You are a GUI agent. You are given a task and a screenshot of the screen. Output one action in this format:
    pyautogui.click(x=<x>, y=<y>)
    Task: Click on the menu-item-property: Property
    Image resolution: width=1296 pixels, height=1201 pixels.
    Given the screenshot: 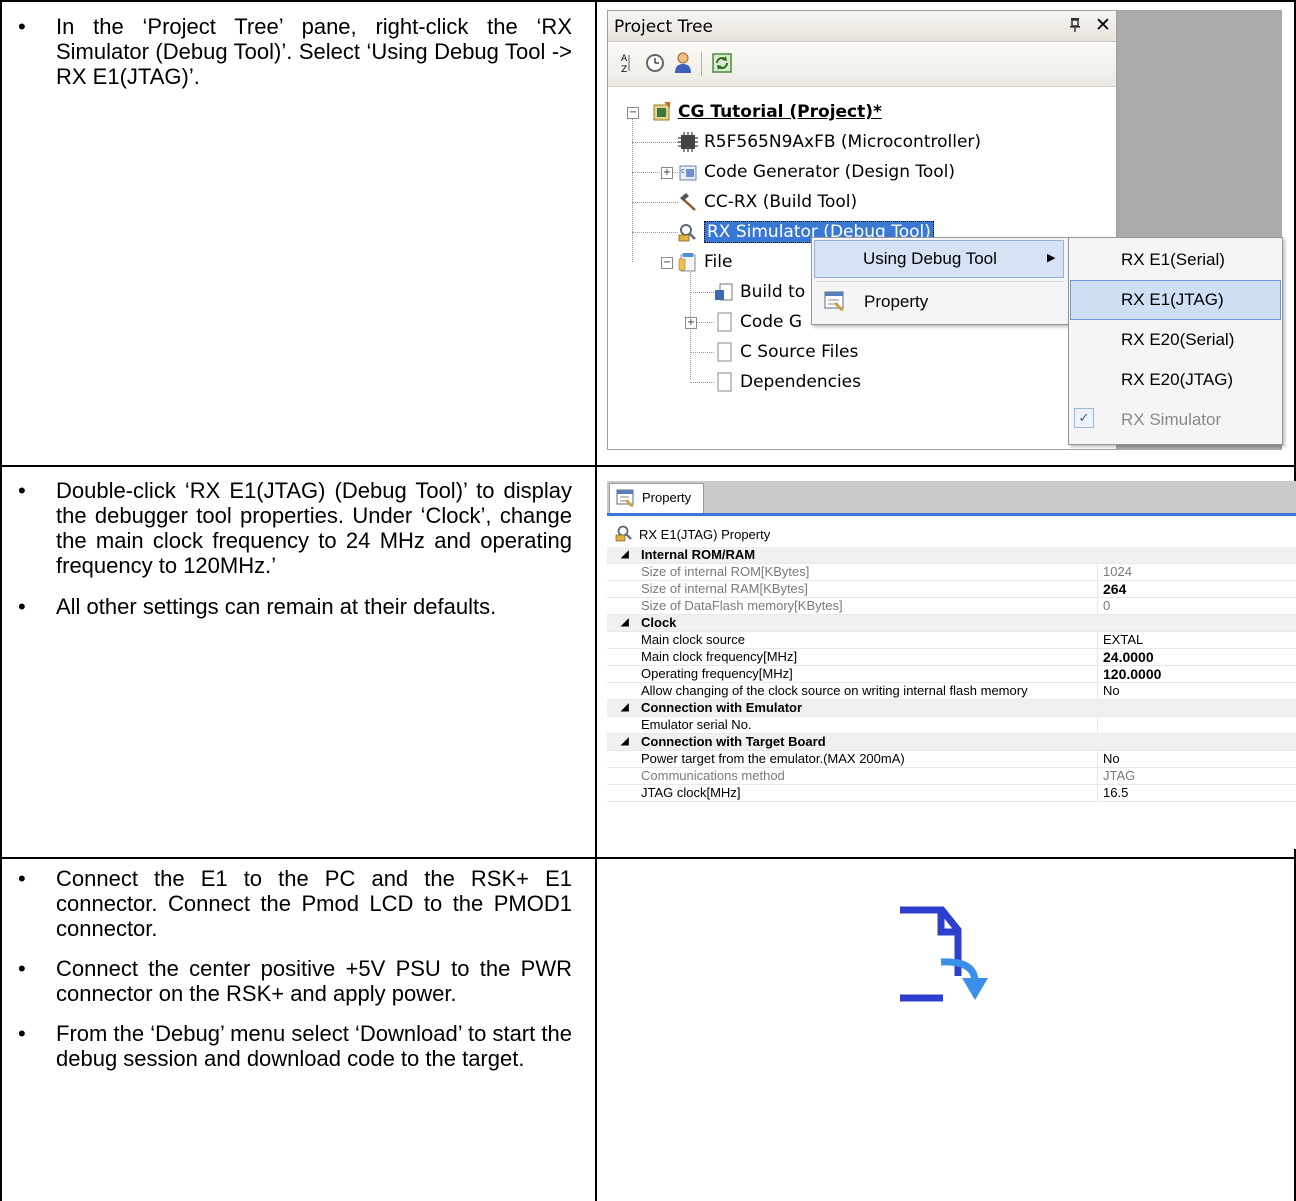 What is the action you would take?
    pyautogui.click(x=939, y=302)
    